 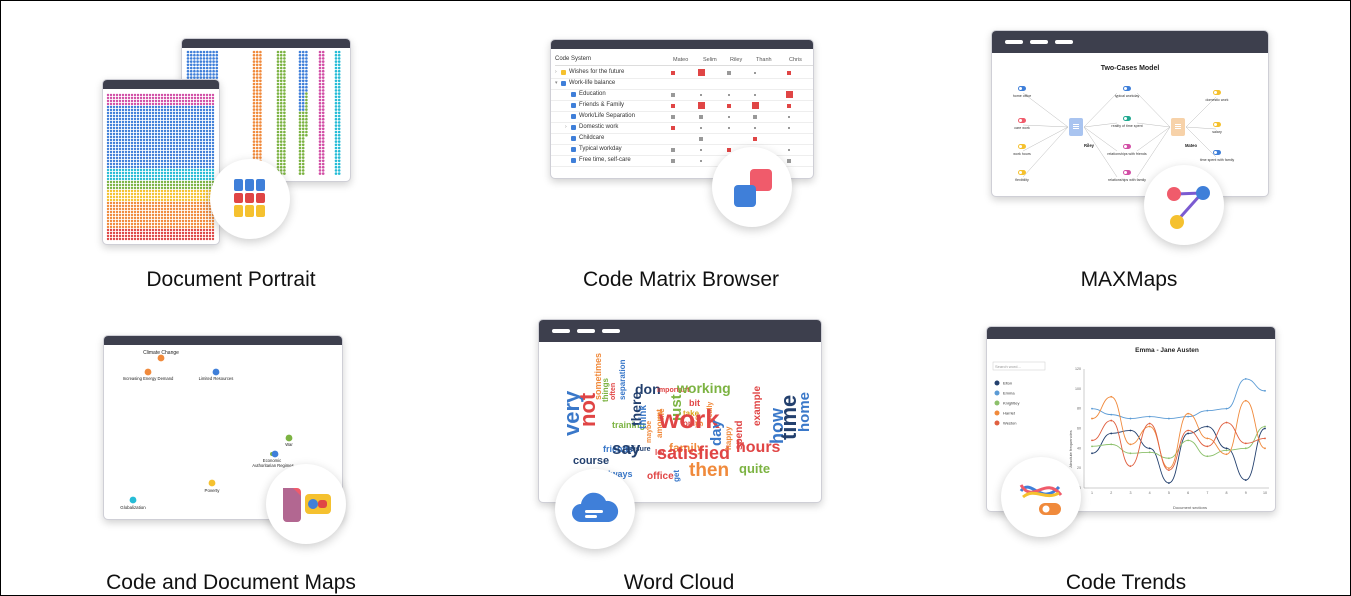 What do you see at coordinates (1007, 403) in the screenshot?
I see `legend-item: Knightley` at bounding box center [1007, 403].